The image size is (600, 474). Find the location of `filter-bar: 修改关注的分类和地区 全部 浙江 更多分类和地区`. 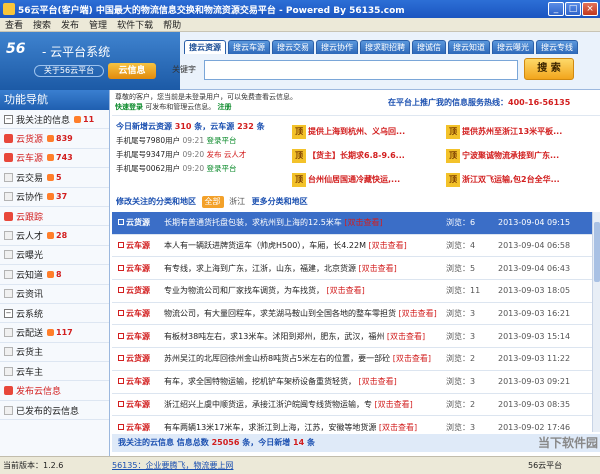

filter-bar: 修改关注的分类和地区 全部 浙江 更多分类和地区 is located at coordinates (356, 202).